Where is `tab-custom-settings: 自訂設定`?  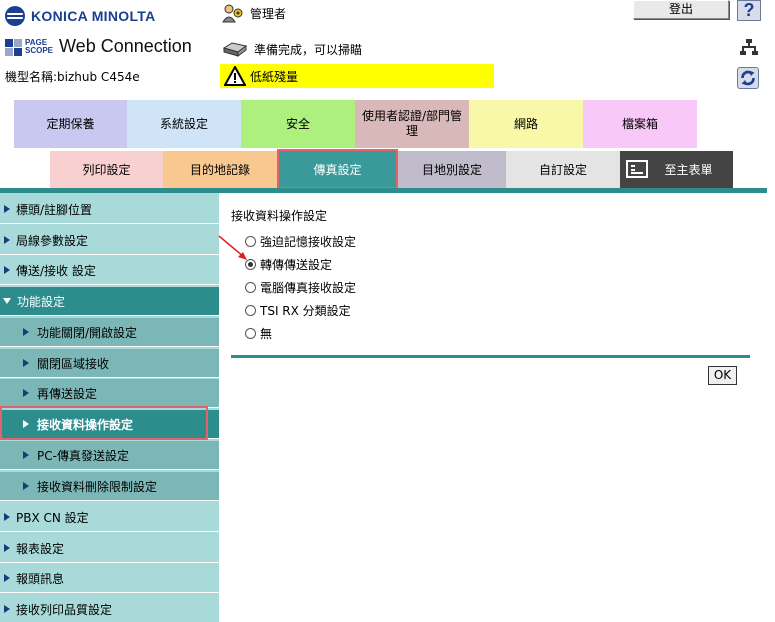 tab-custom-settings: 自訂設定 is located at coordinates (563, 169).